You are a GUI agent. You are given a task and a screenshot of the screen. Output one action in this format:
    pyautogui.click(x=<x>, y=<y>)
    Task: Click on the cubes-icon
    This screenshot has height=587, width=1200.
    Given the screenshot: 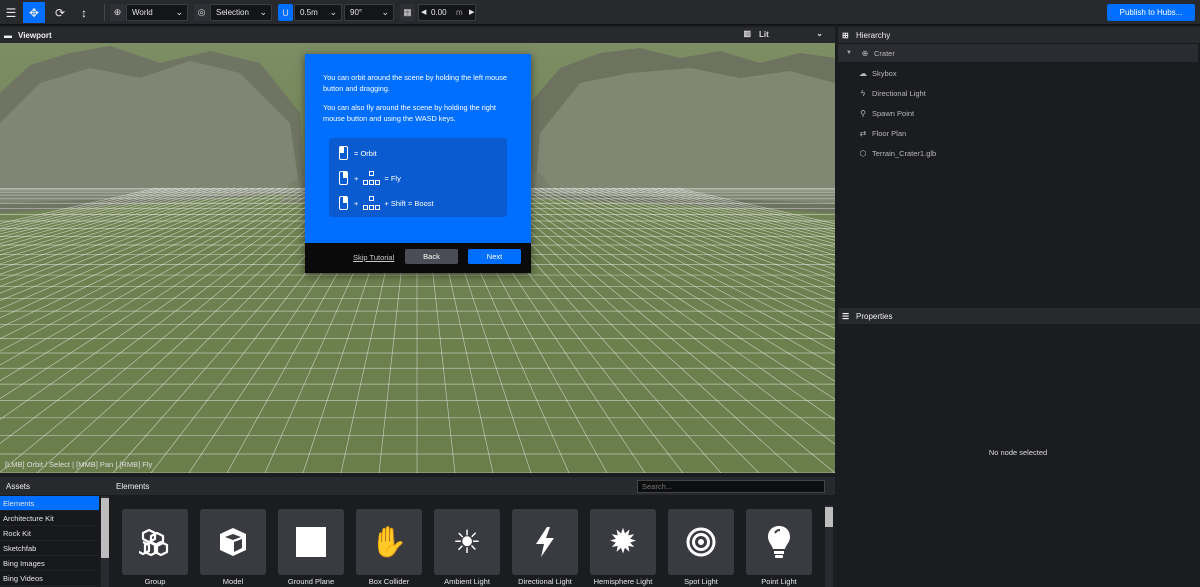 What is the action you would take?
    pyautogui.click(x=154, y=542)
    